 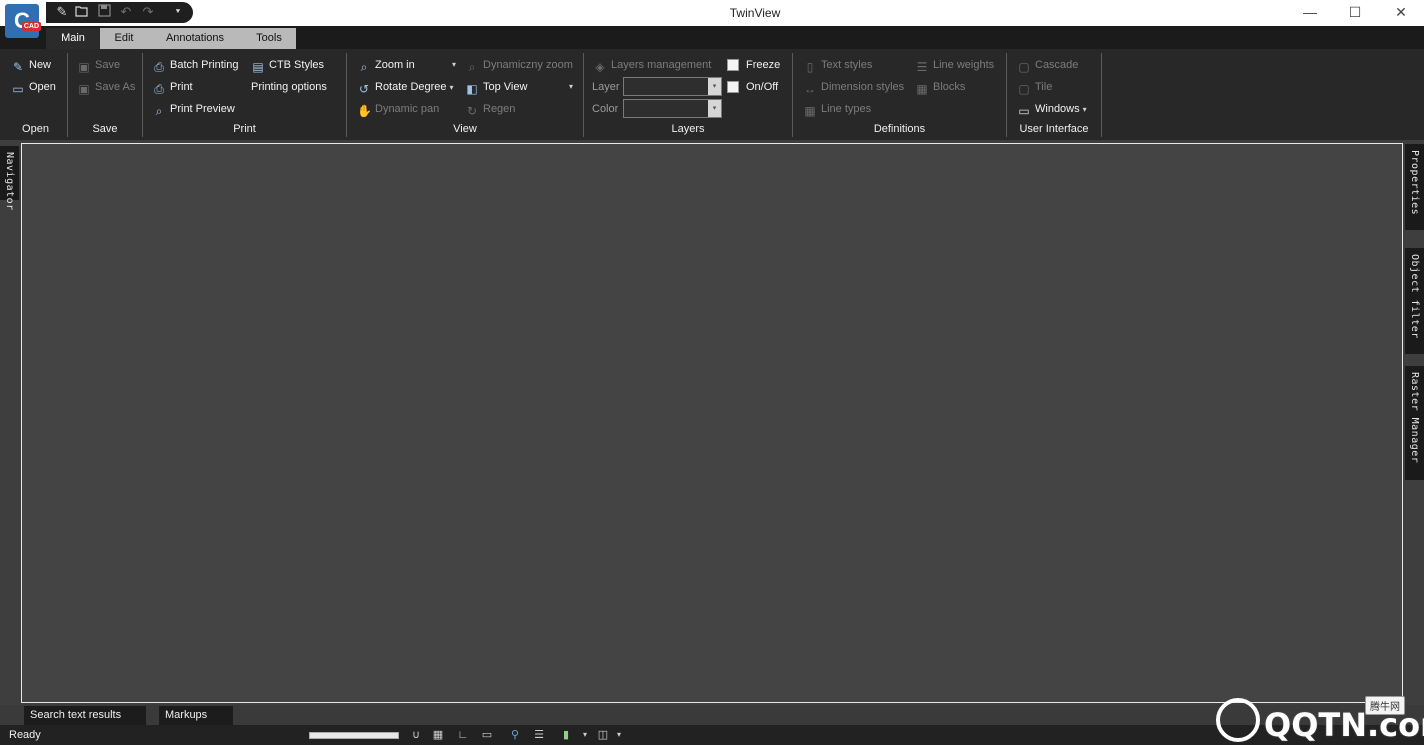 I want to click on on-off-checkbox, so click(x=733, y=87).